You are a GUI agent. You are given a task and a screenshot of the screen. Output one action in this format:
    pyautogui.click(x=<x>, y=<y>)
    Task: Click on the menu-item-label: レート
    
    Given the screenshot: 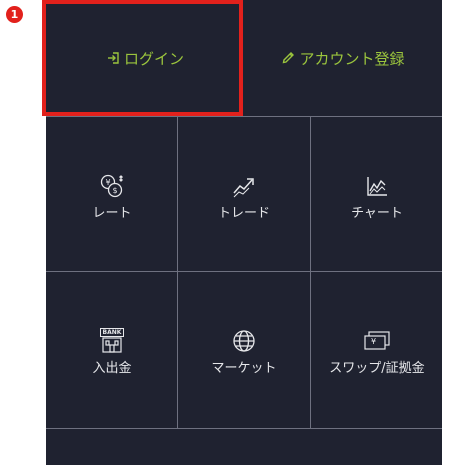 What is the action you would take?
    pyautogui.click(x=112, y=213)
    